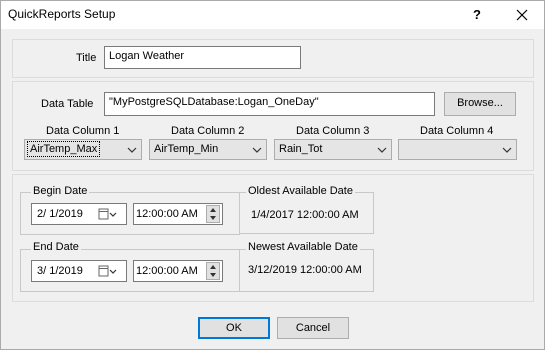  I want to click on window-title: QuickReports Setup, so click(62, 14).